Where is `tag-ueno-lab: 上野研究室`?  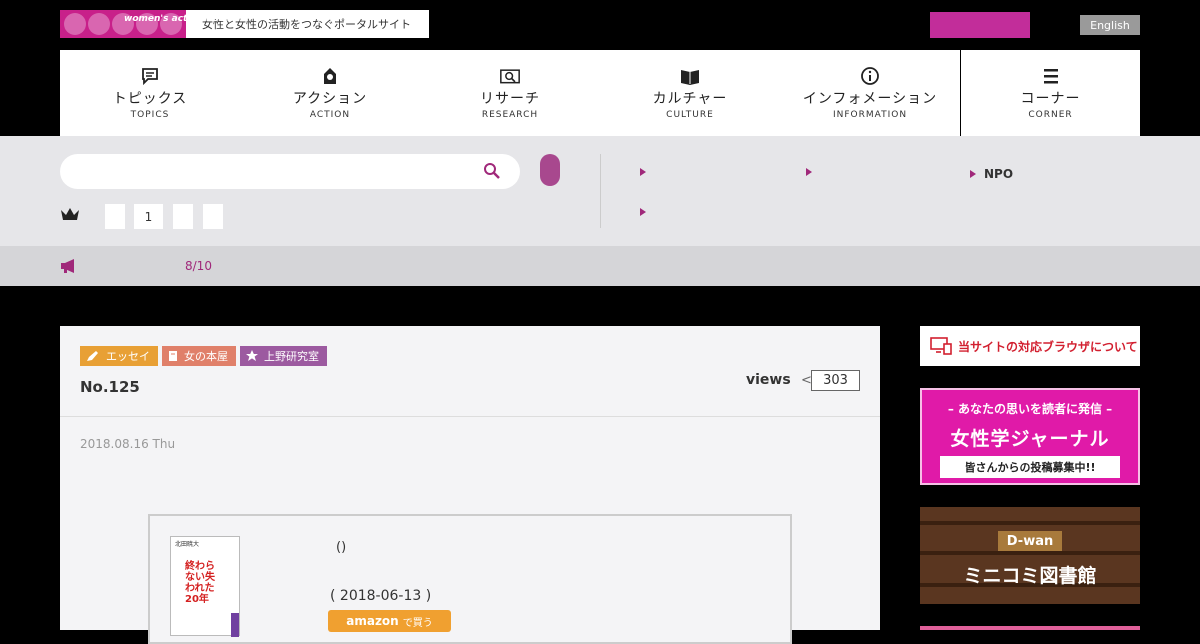
tag-ueno-lab: 上野研究室 is located at coordinates (283, 356).